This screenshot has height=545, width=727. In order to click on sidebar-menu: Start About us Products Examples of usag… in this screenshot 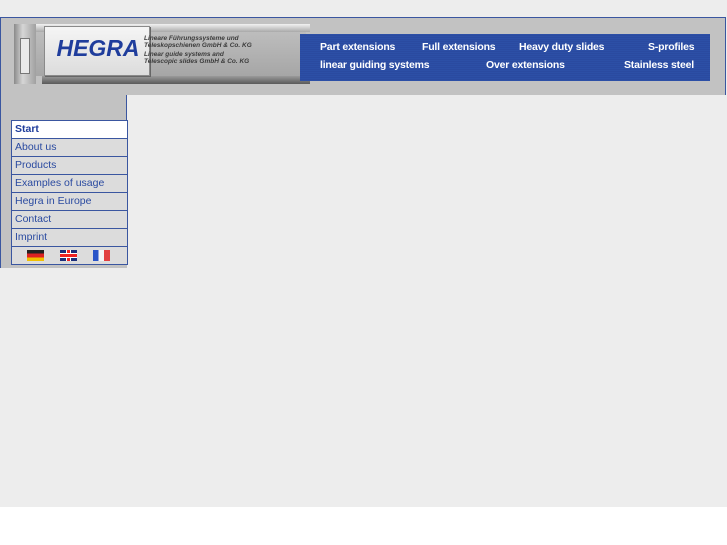, I will do `click(69, 192)`.